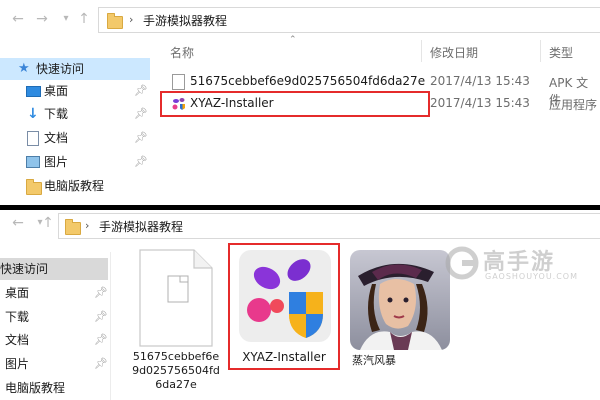 This screenshot has height=400, width=600. I want to click on watermark: 高手游 GAOSHOUYOU.COM, so click(520, 267).